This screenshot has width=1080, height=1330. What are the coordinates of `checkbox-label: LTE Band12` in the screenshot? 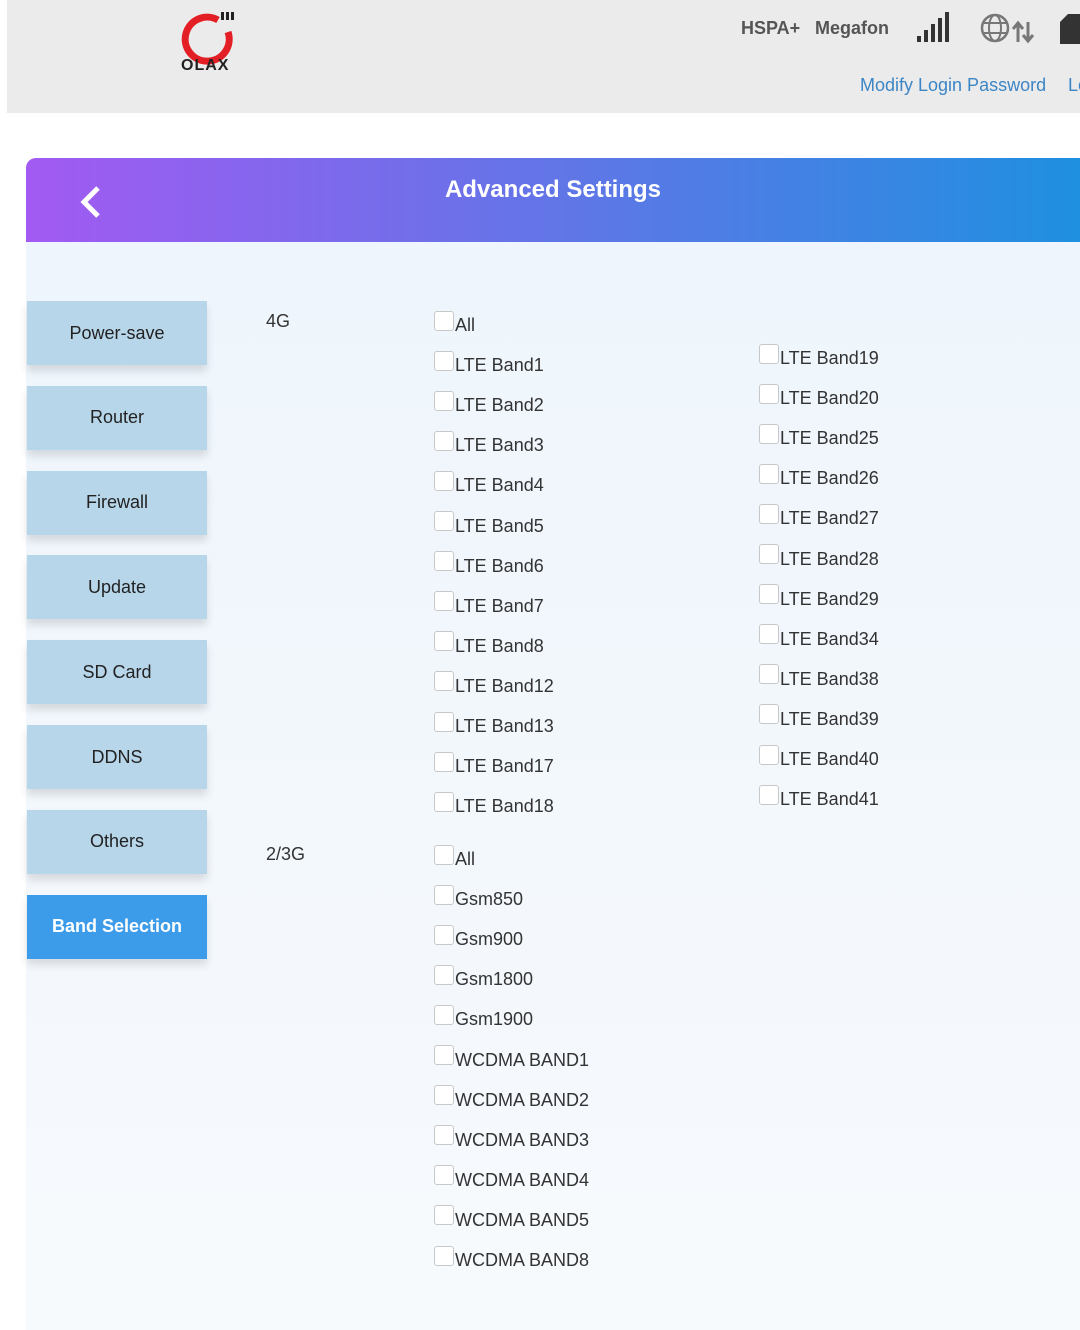 It's located at (504, 685).